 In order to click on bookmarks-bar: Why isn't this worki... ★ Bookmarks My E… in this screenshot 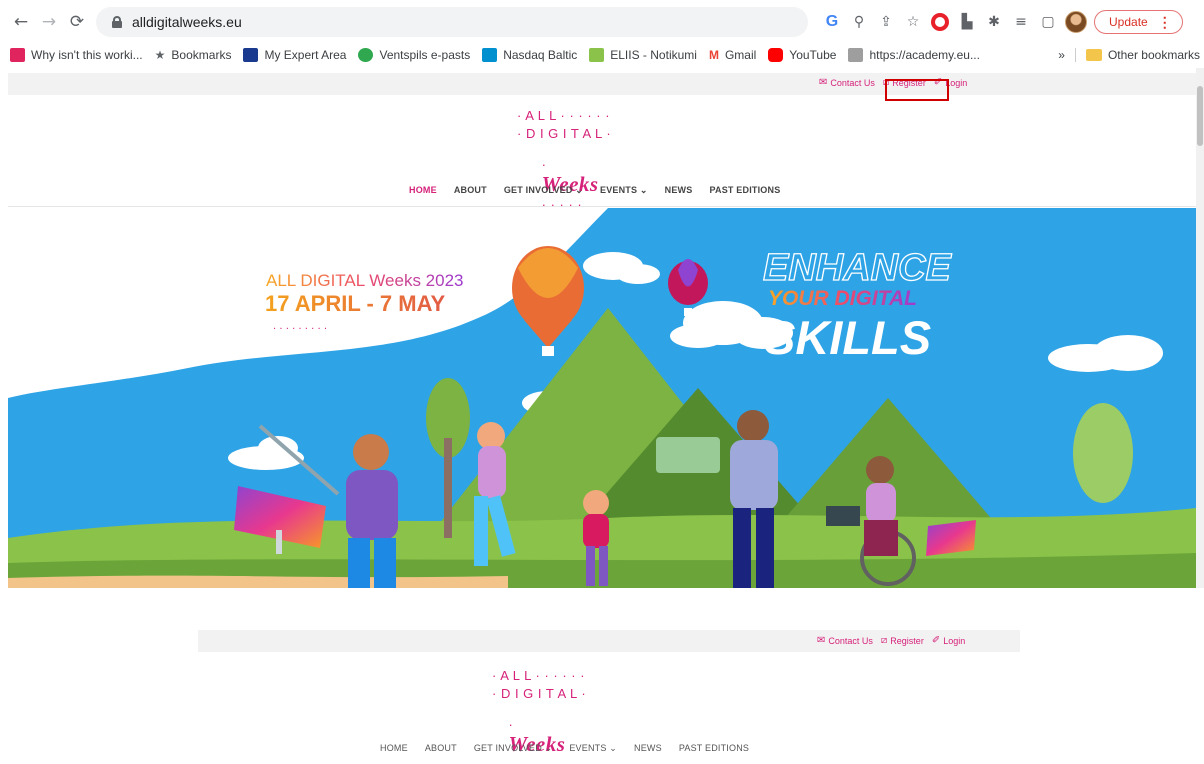, I will do `click(602, 55)`.